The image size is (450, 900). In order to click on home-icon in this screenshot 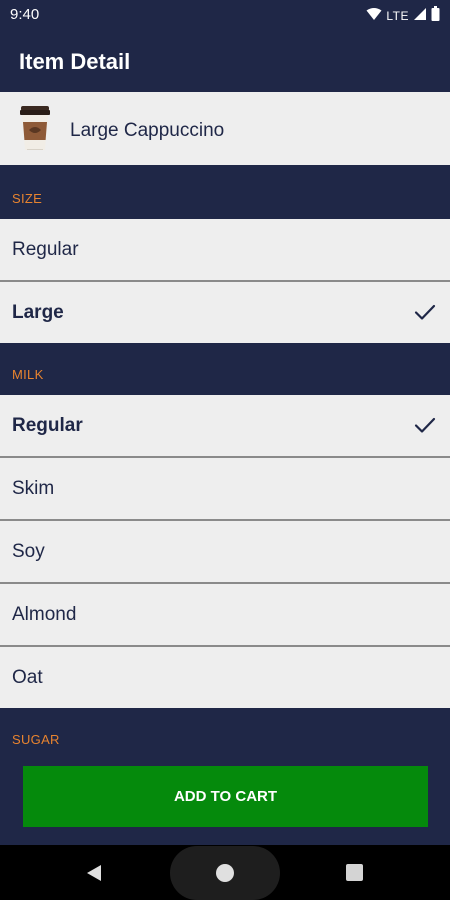, I will do `click(225, 873)`.